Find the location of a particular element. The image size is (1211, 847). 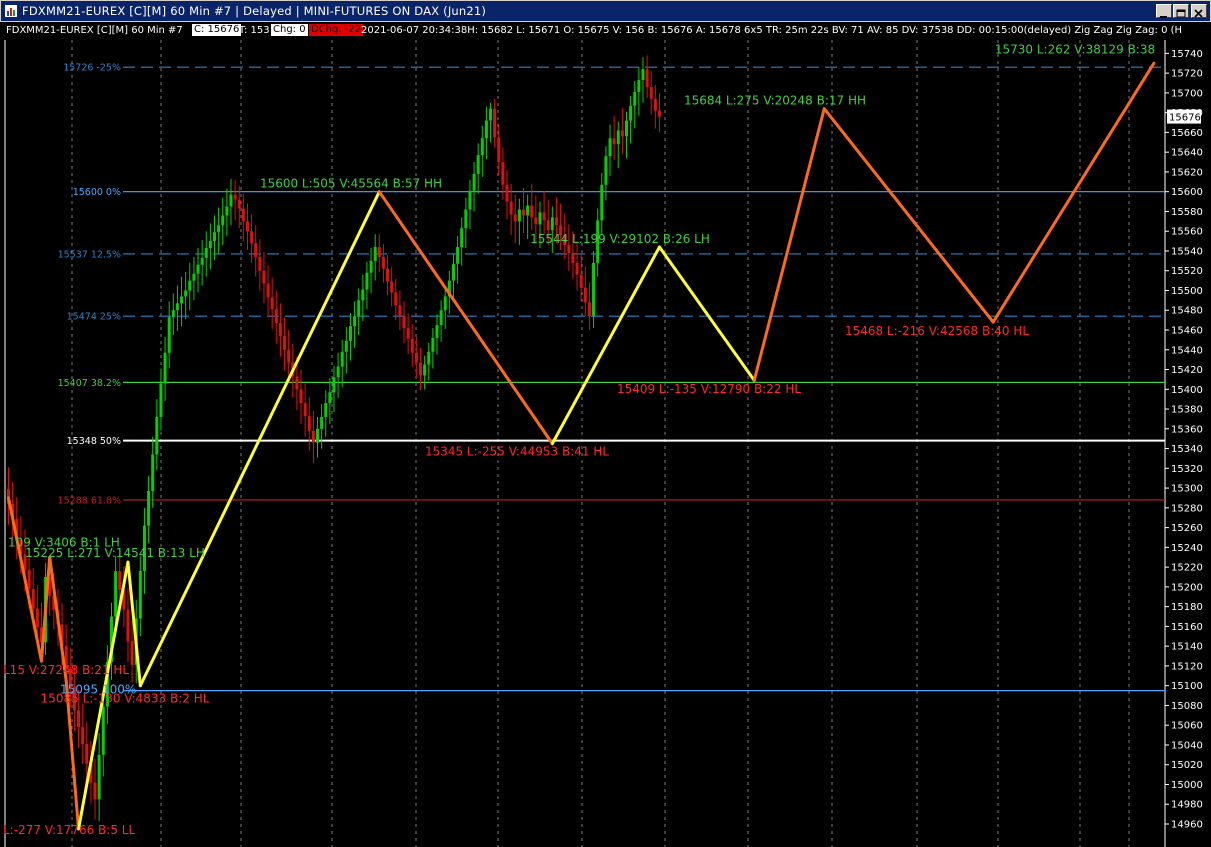

y-tick-label: 15540 is located at coordinates (1187, 251).